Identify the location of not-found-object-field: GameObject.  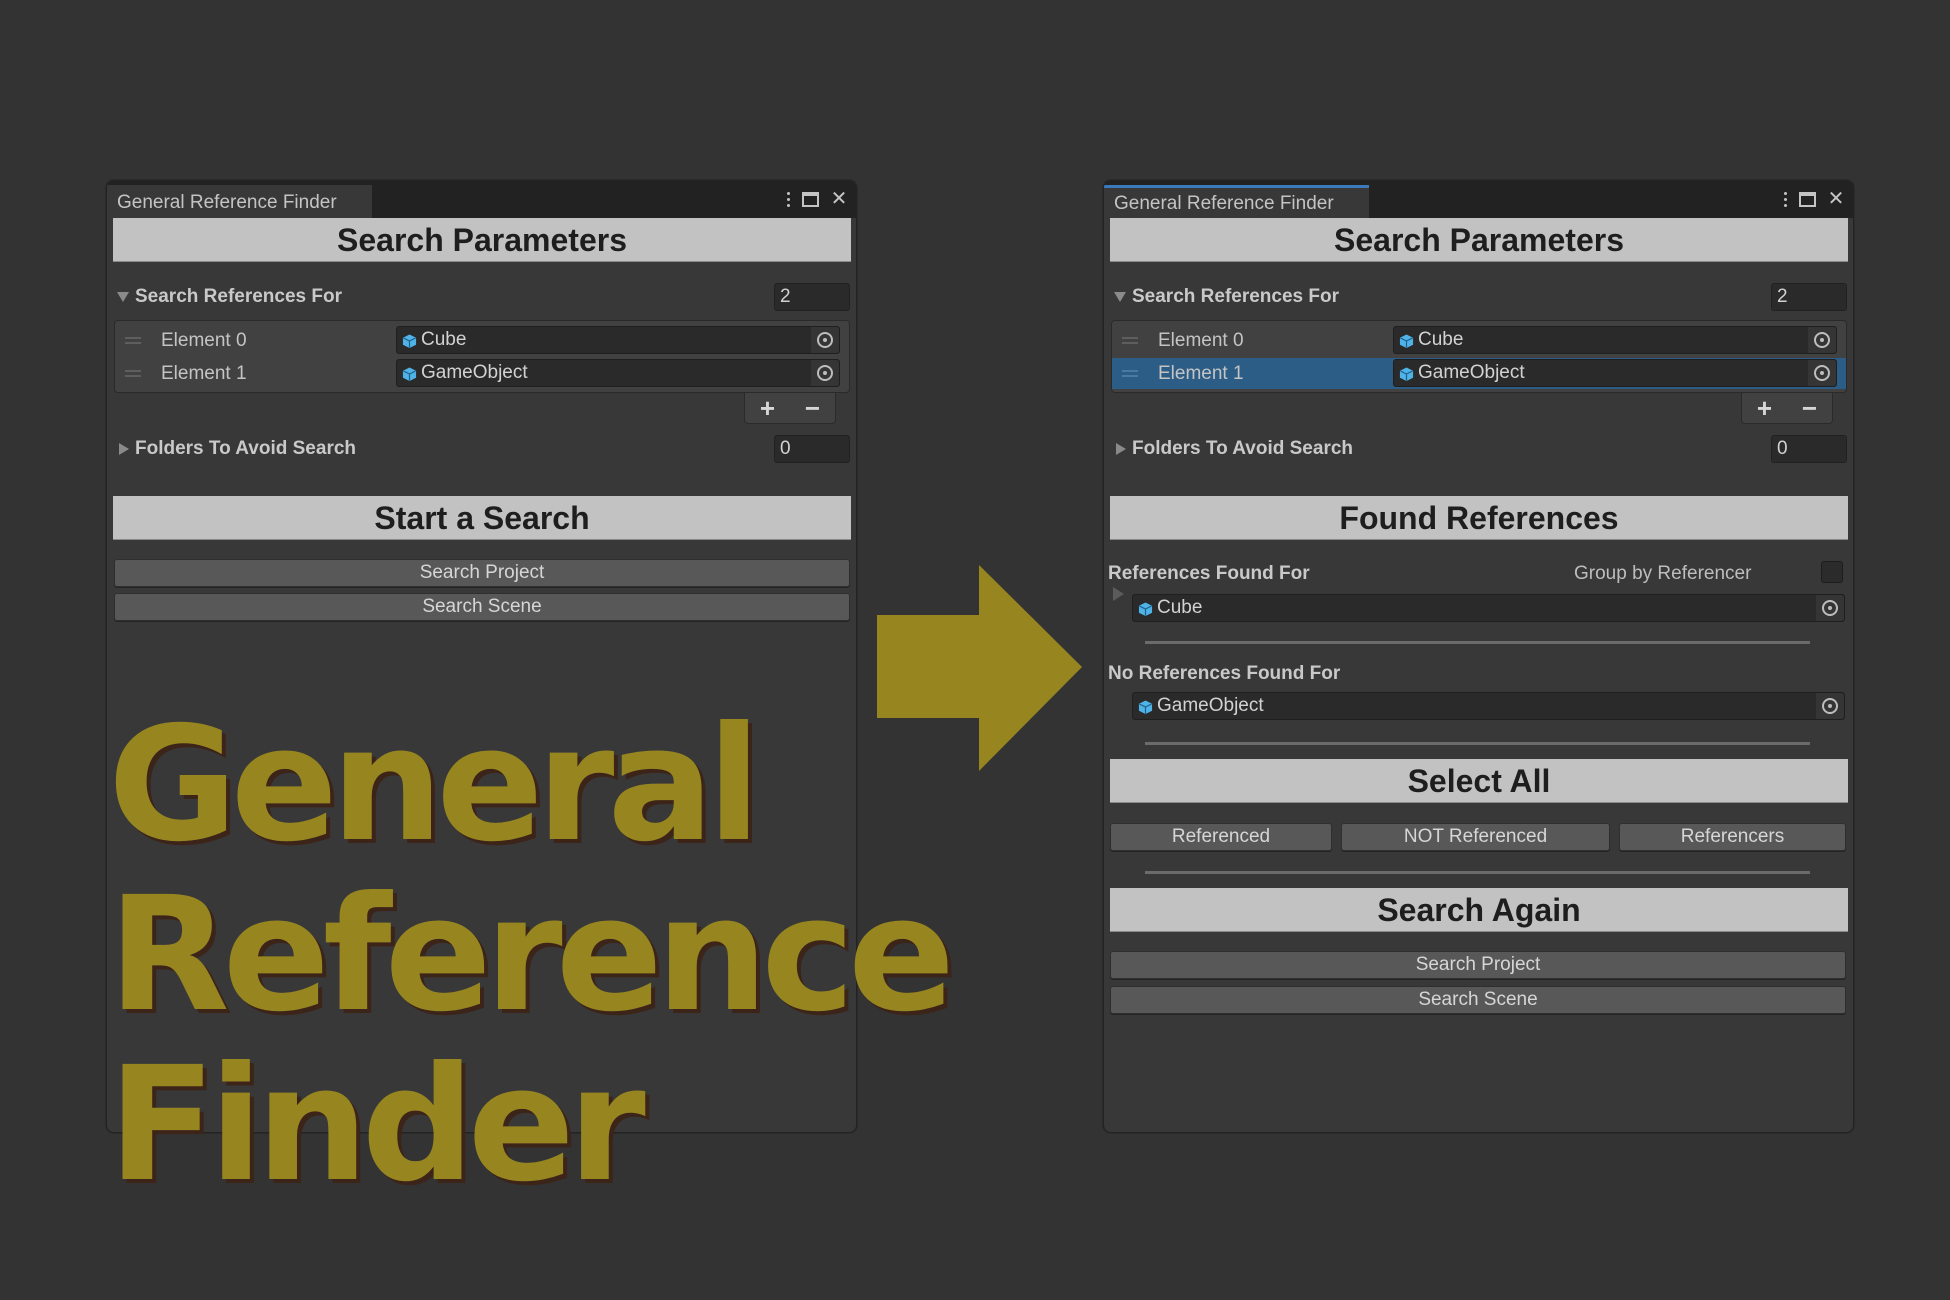
(1488, 706).